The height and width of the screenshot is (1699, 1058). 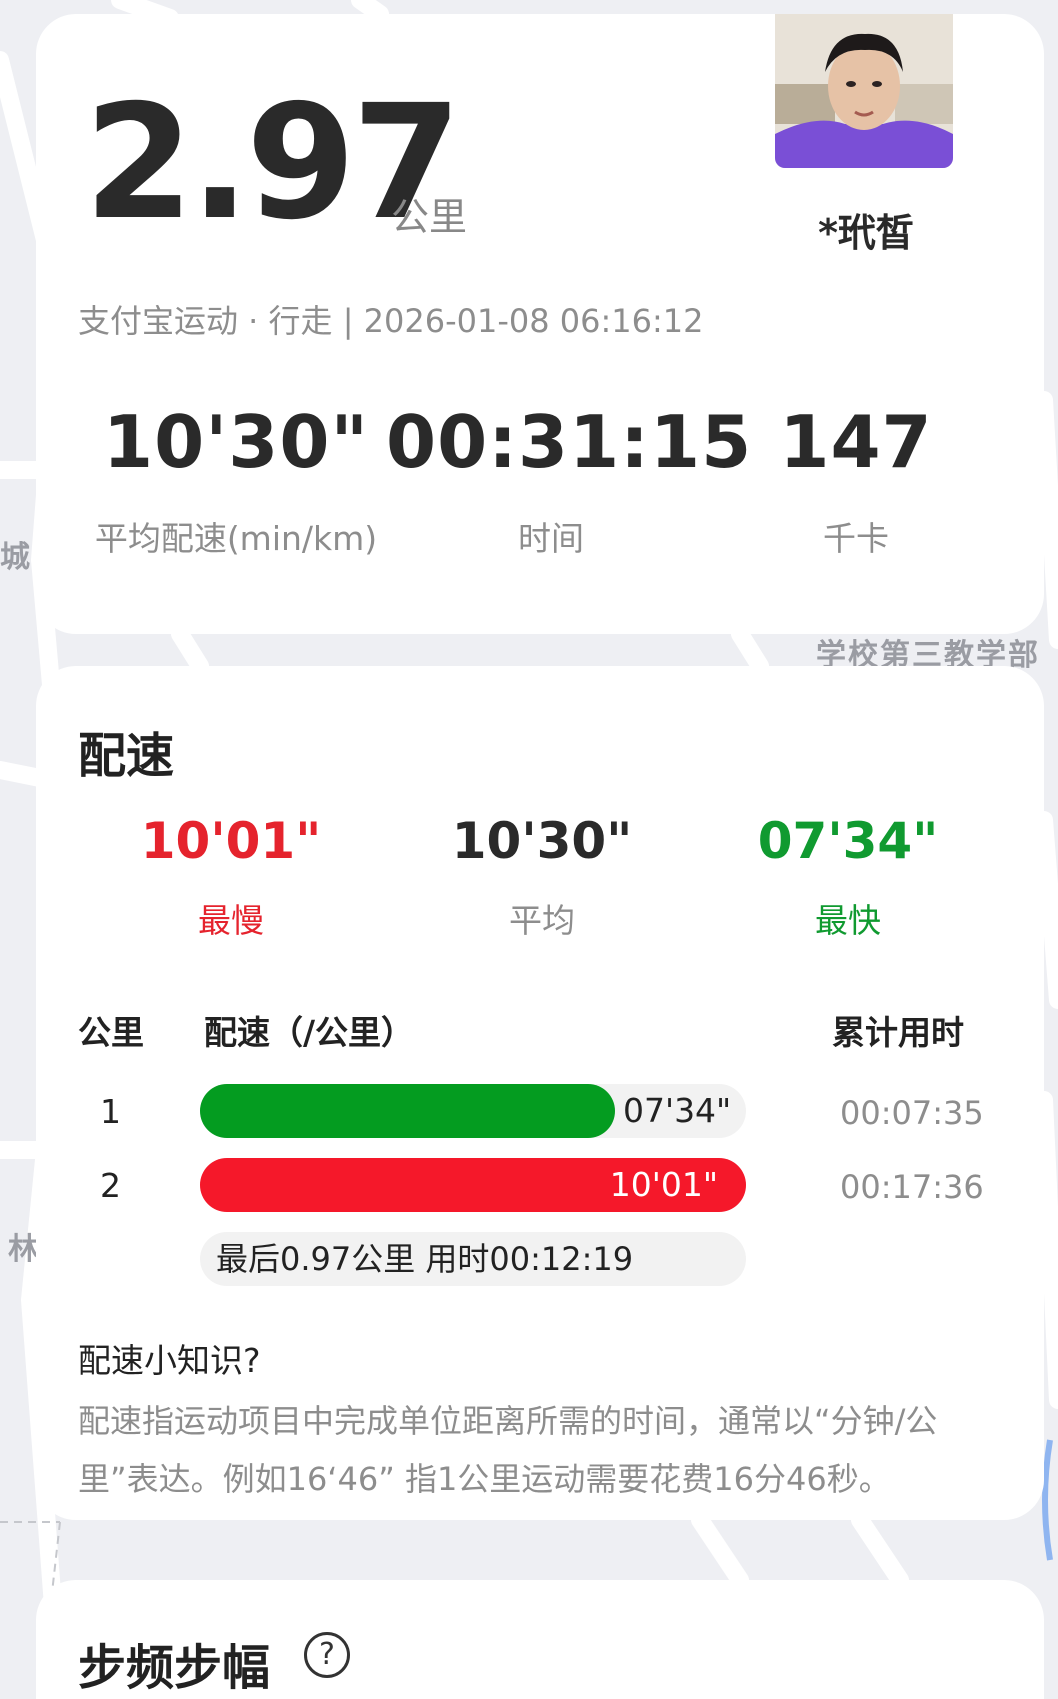 What do you see at coordinates (542, 879) in the screenshot?
I see `pace-average: 10'30" 平均` at bounding box center [542, 879].